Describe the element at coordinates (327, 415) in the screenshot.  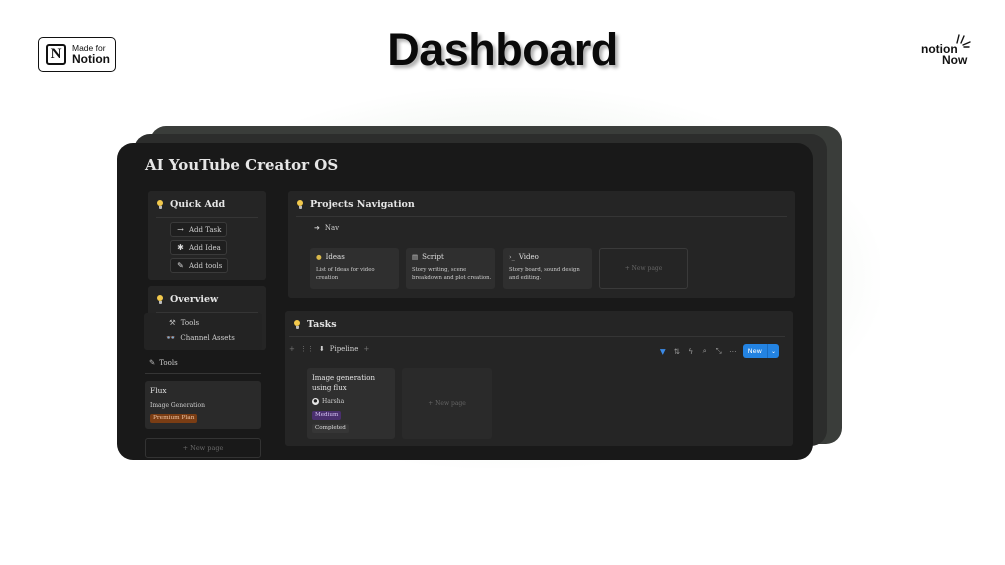
I see `priority-badge: Medium` at that location.